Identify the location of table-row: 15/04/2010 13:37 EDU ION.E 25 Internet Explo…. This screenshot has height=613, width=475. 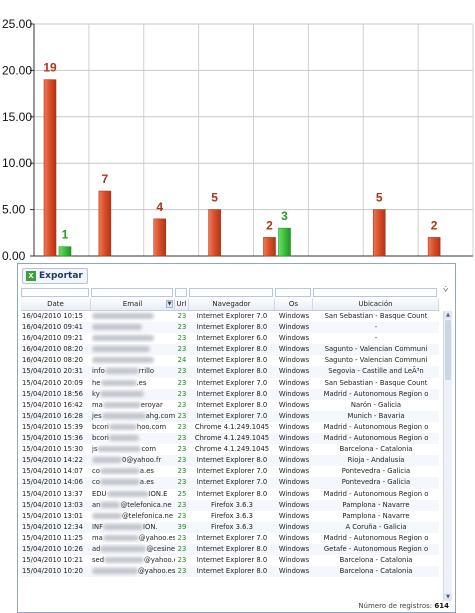
(230, 494).